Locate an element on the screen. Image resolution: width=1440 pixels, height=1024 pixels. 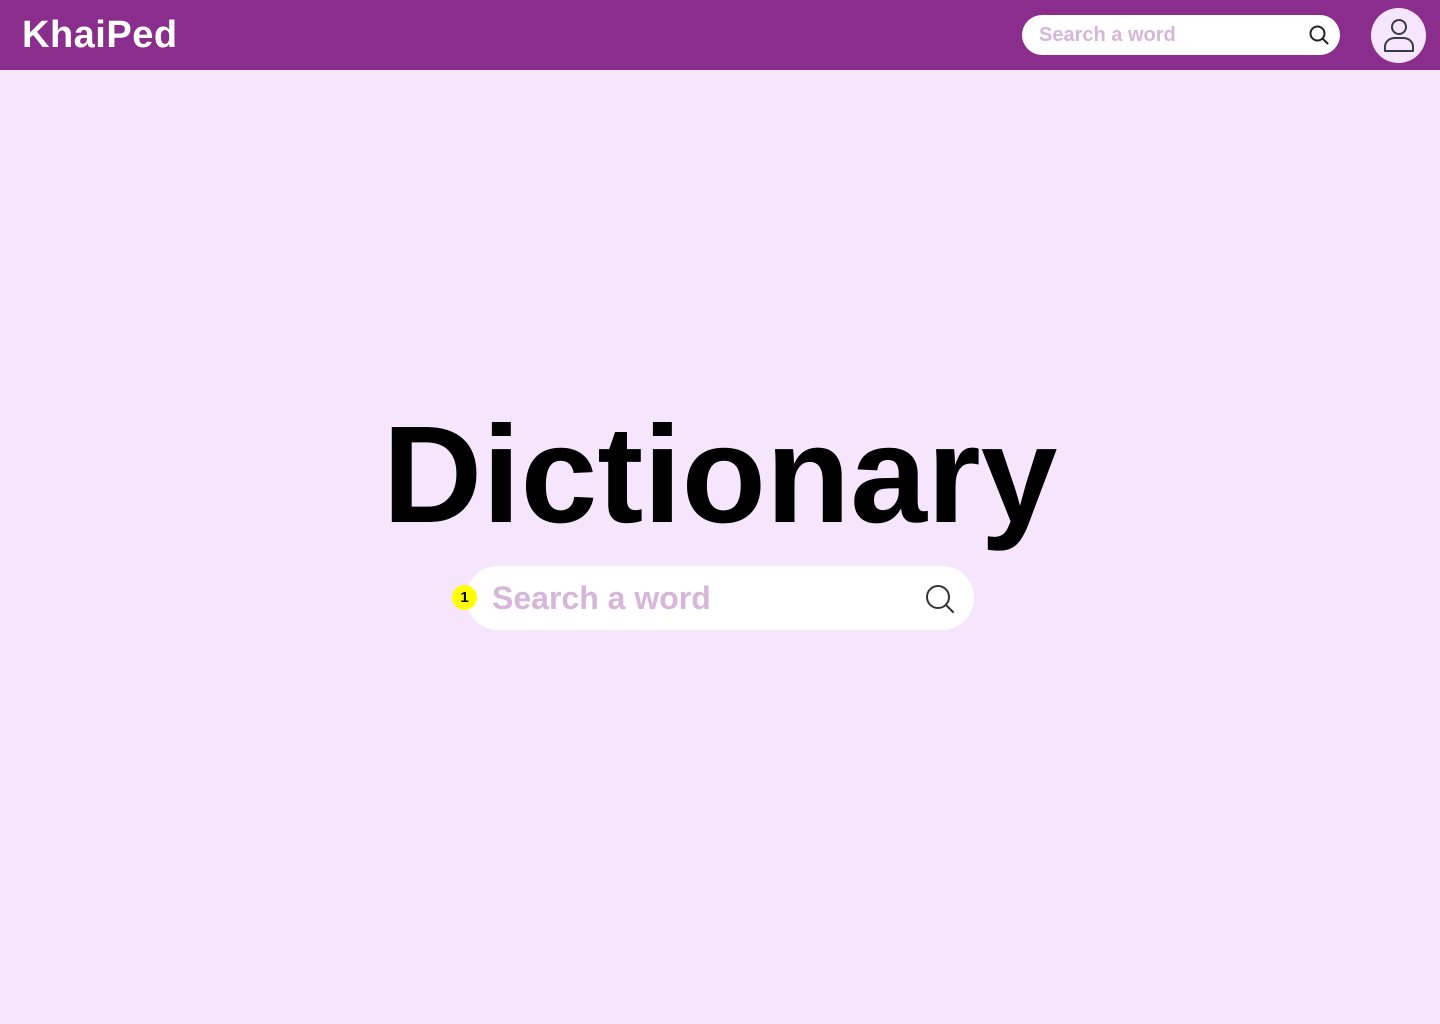
main-search-box is located at coordinates (720, 598).